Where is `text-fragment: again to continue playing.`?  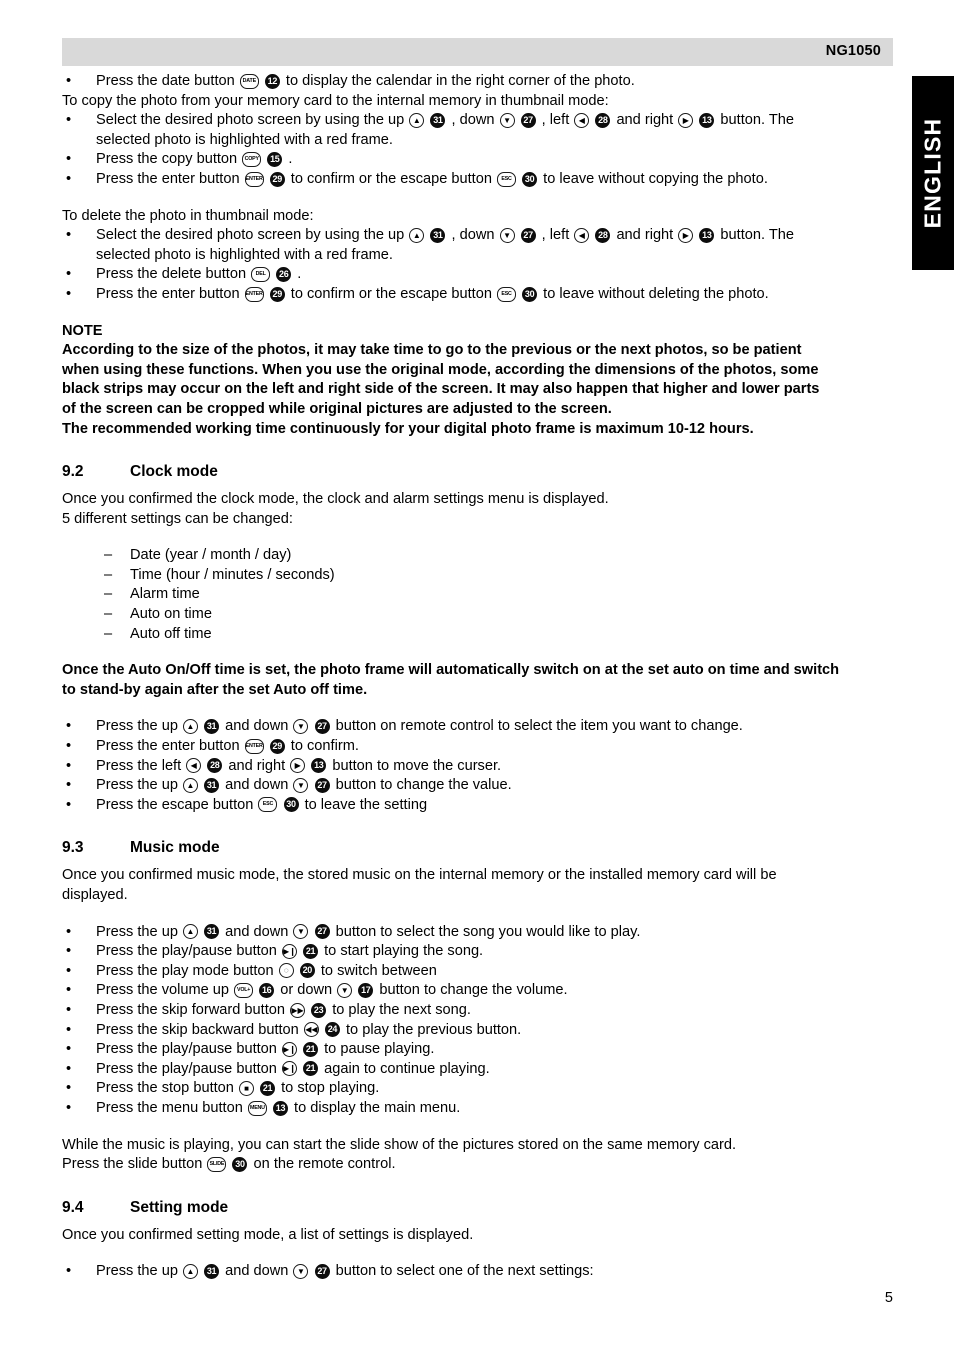
text-fragment: again to continue playing. is located at coordinates (407, 1068).